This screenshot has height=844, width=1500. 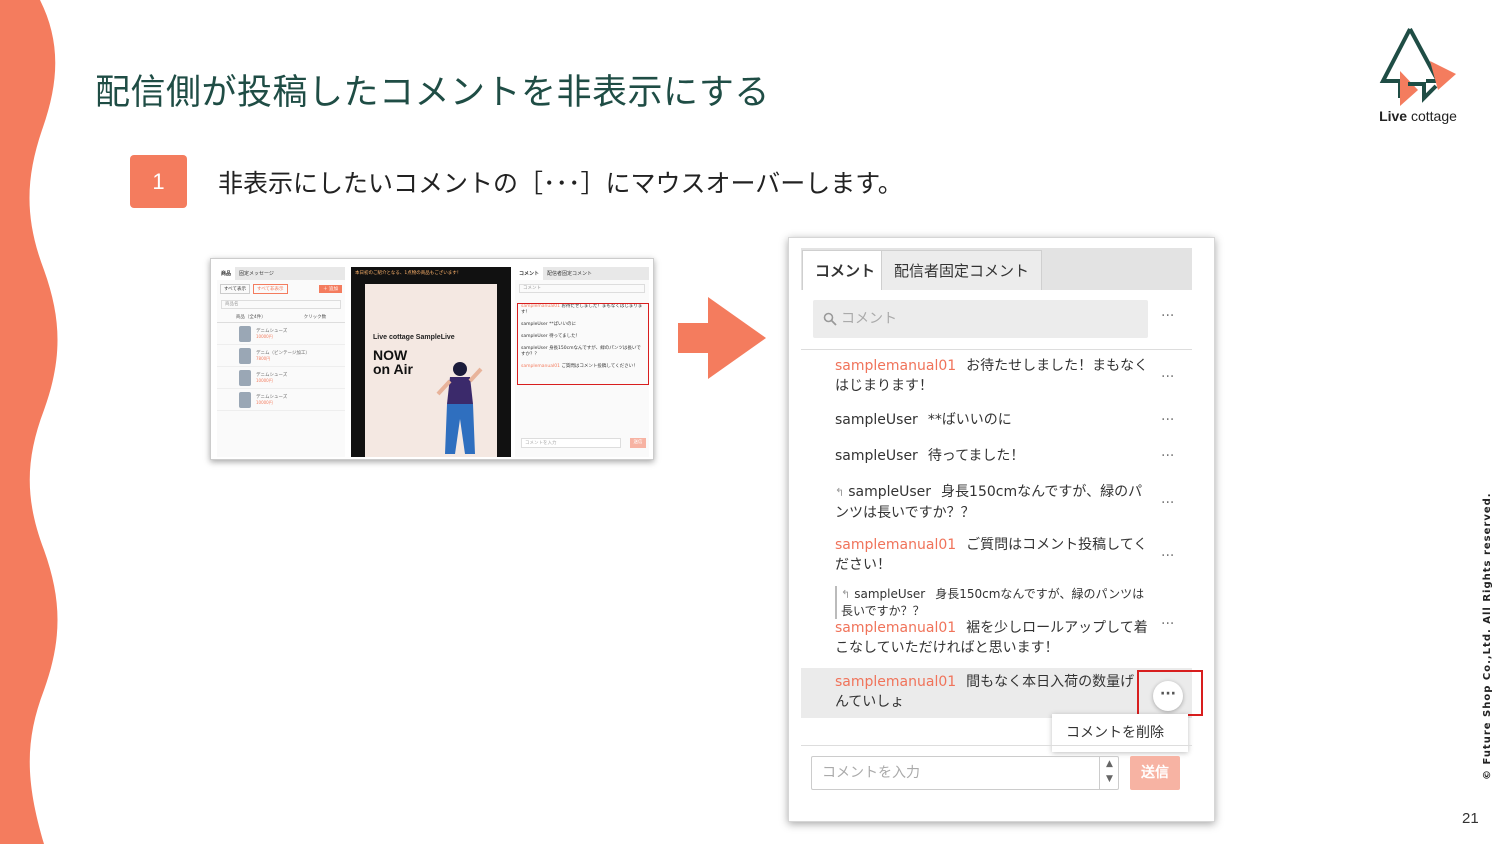 I want to click on comment-search-input: コメント, so click(x=980, y=319).